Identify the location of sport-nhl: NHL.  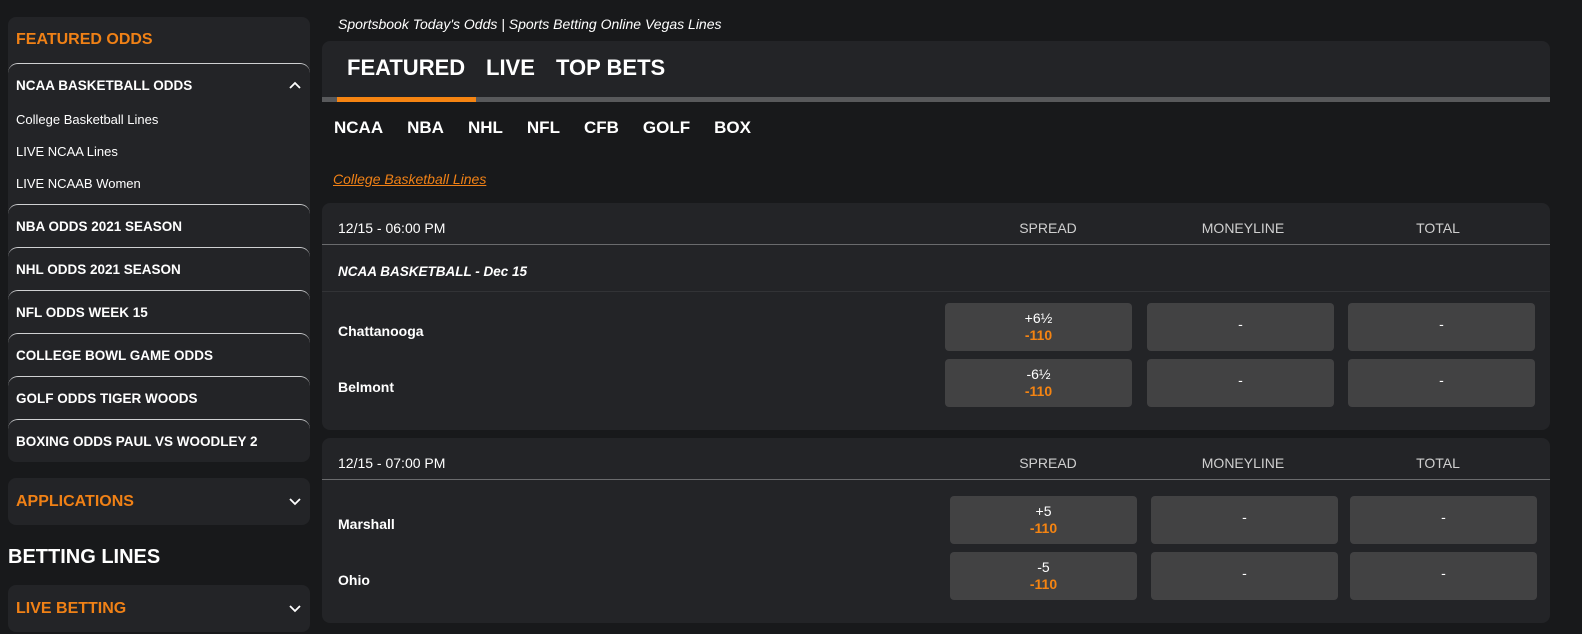
(485, 128).